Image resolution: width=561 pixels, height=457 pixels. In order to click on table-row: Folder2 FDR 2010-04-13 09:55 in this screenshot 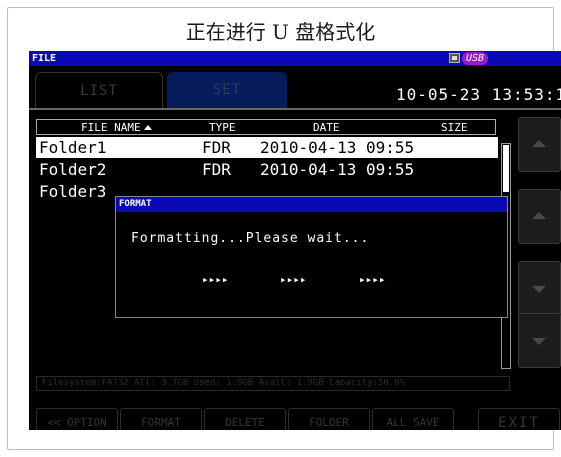, I will do `click(267, 169)`.